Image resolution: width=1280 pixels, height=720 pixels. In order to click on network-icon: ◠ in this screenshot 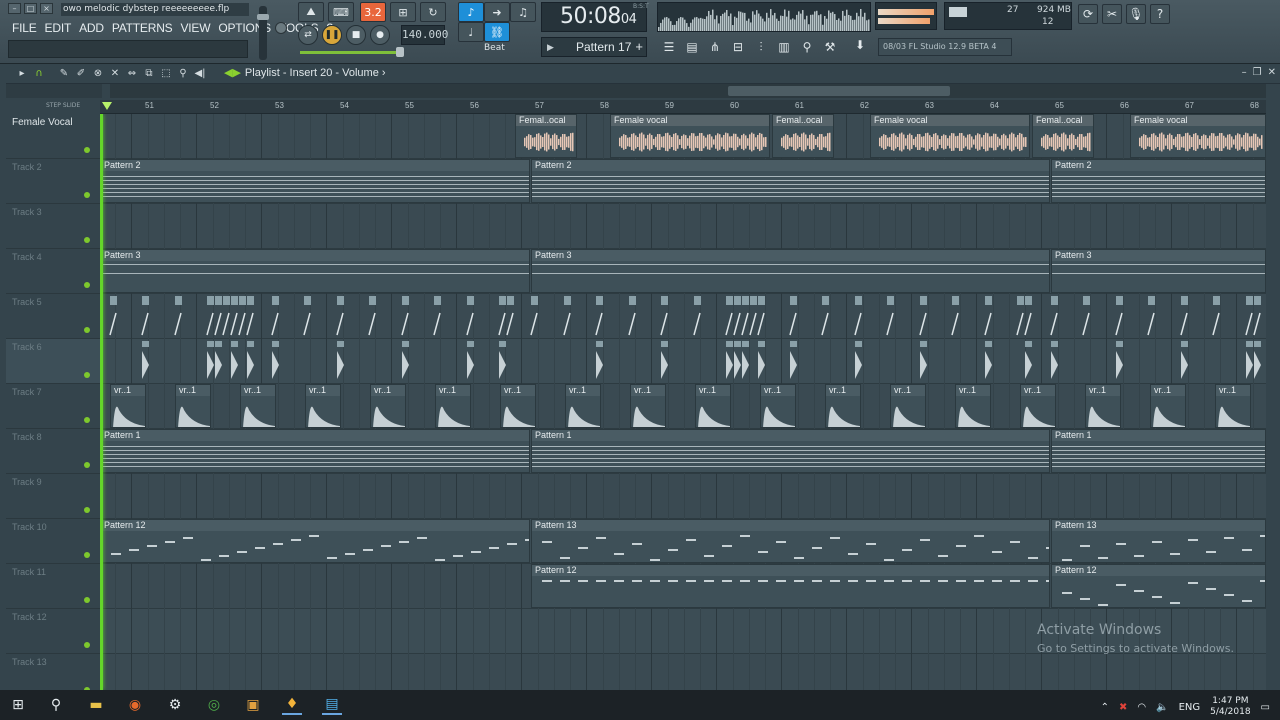, I will do `click(1141, 707)`.